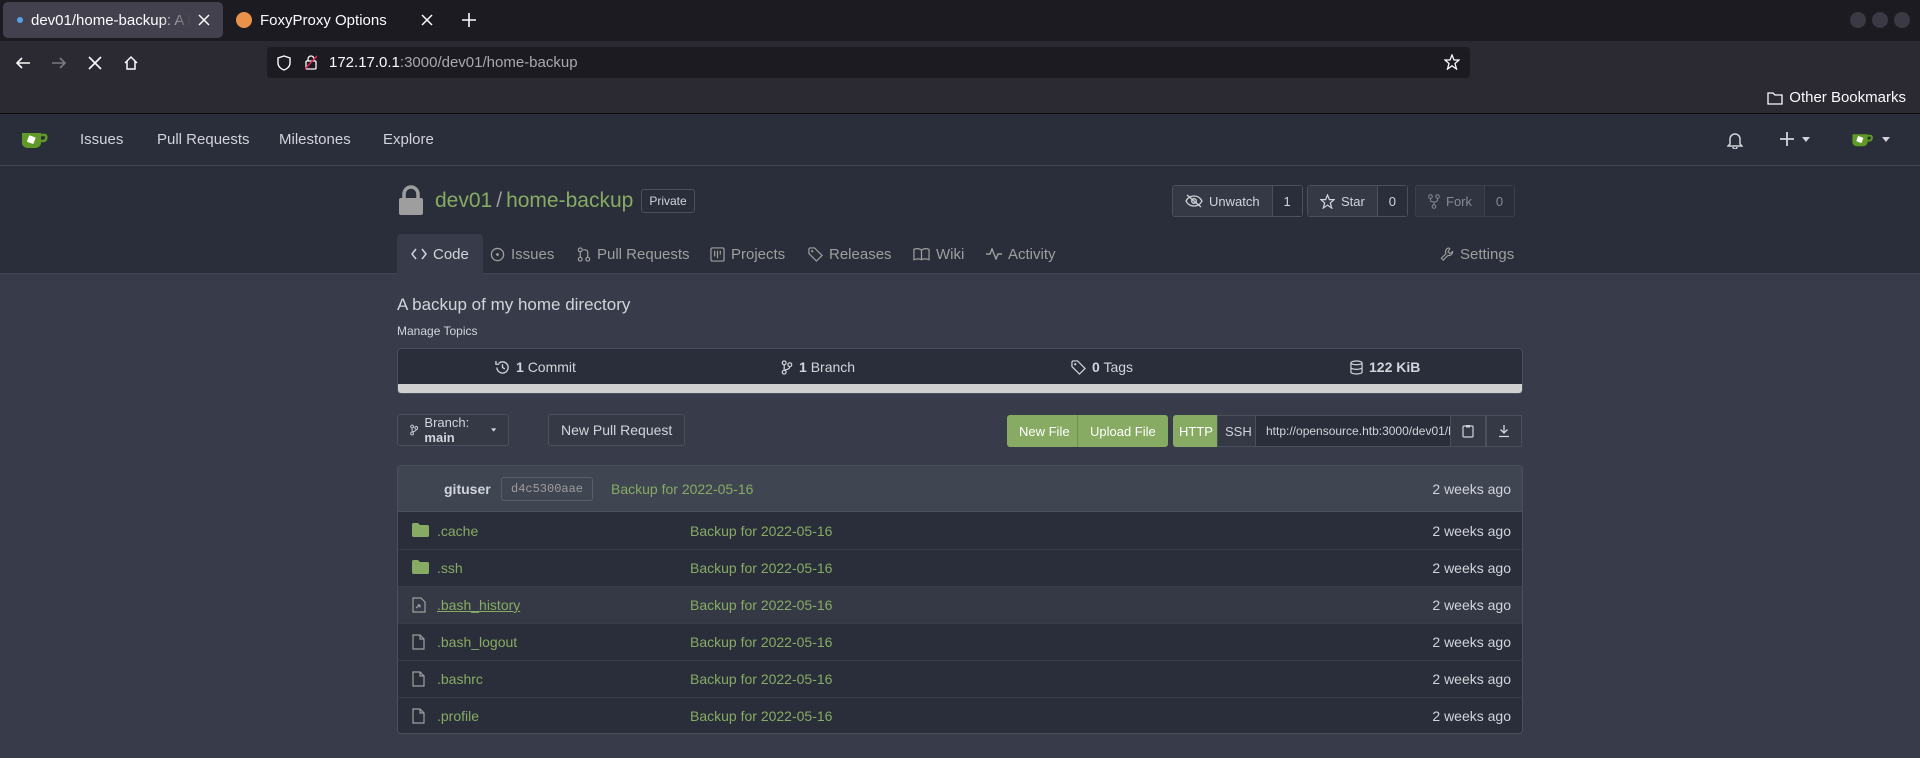 This screenshot has height=758, width=1920. Describe the element at coordinates (457, 531) in the screenshot. I see `file-name: .cache` at that location.